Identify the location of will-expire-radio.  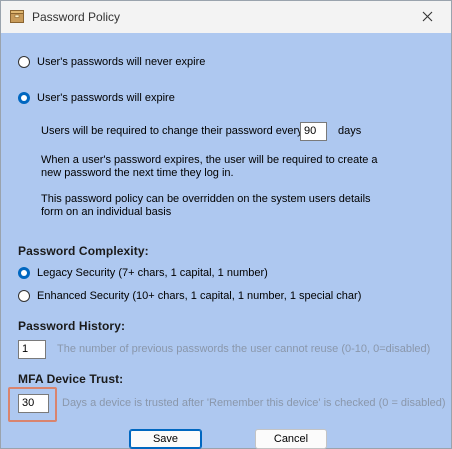
(24, 98).